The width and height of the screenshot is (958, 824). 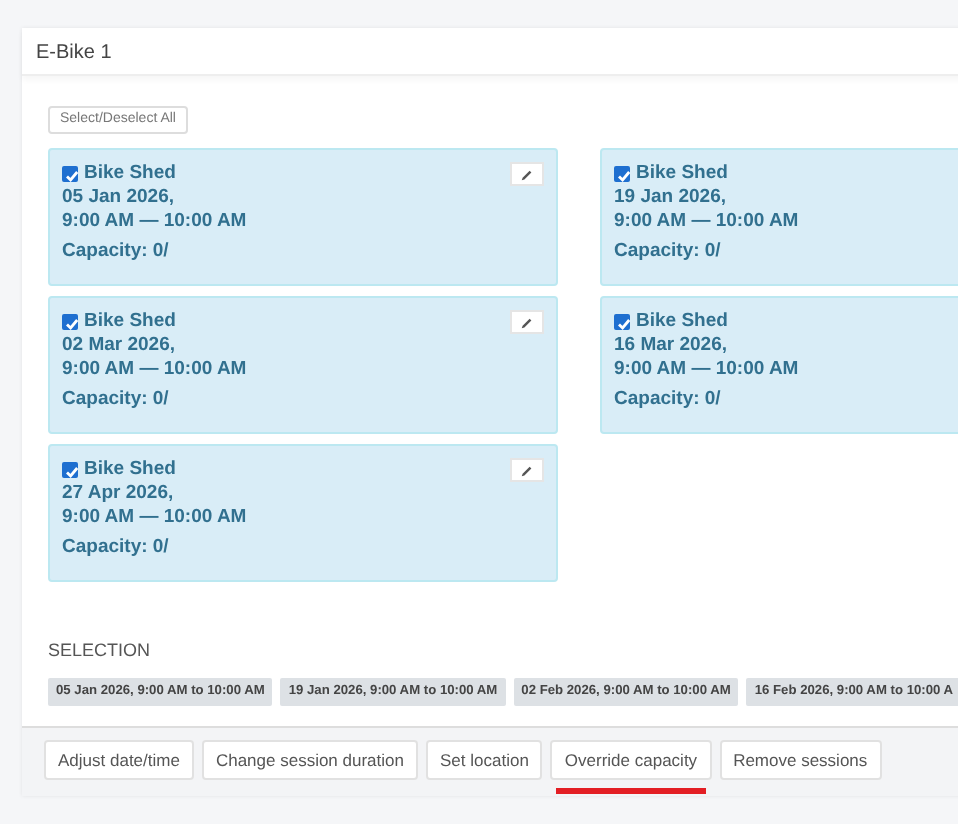 What do you see at coordinates (671, 198) in the screenshot?
I see `session-date: 19 Jan 2026,` at bounding box center [671, 198].